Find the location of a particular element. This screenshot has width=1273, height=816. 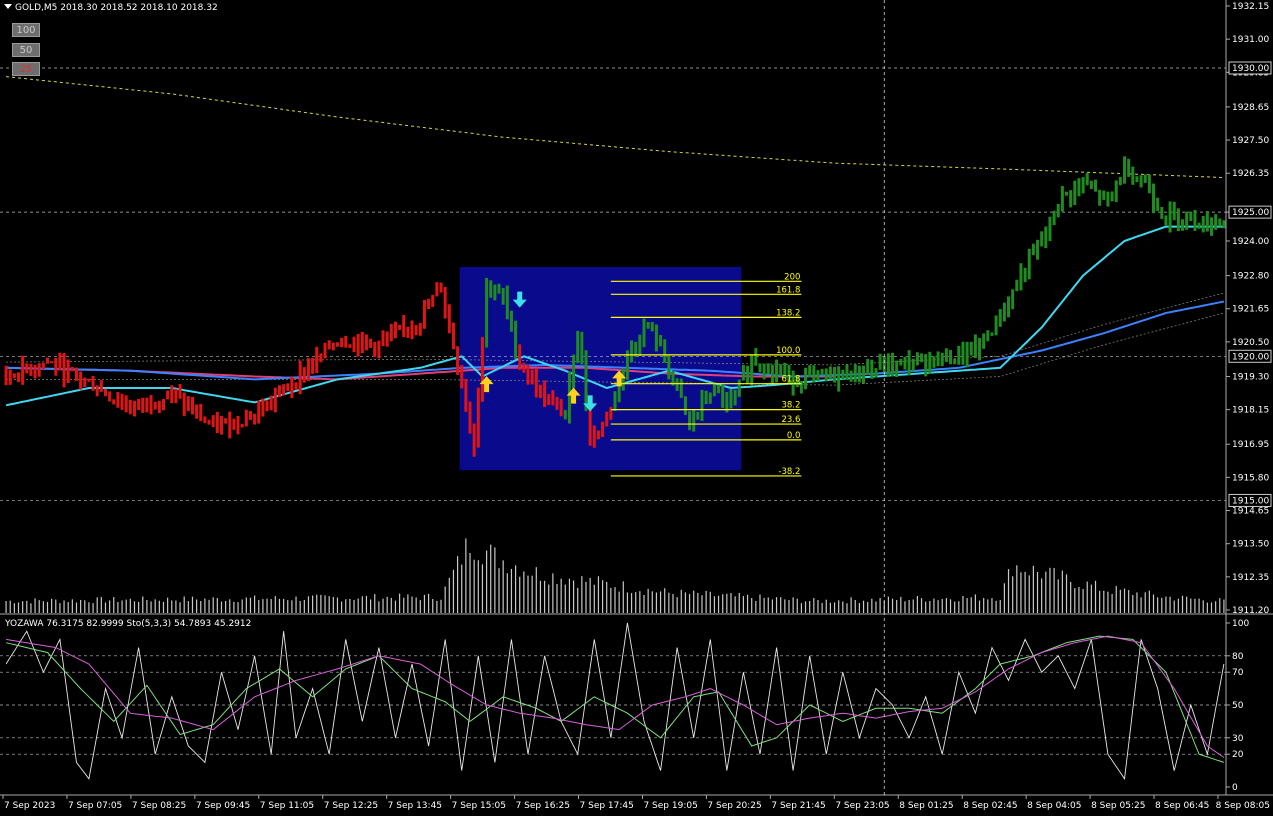

zoom-25-label: 25 is located at coordinates (26, 69).